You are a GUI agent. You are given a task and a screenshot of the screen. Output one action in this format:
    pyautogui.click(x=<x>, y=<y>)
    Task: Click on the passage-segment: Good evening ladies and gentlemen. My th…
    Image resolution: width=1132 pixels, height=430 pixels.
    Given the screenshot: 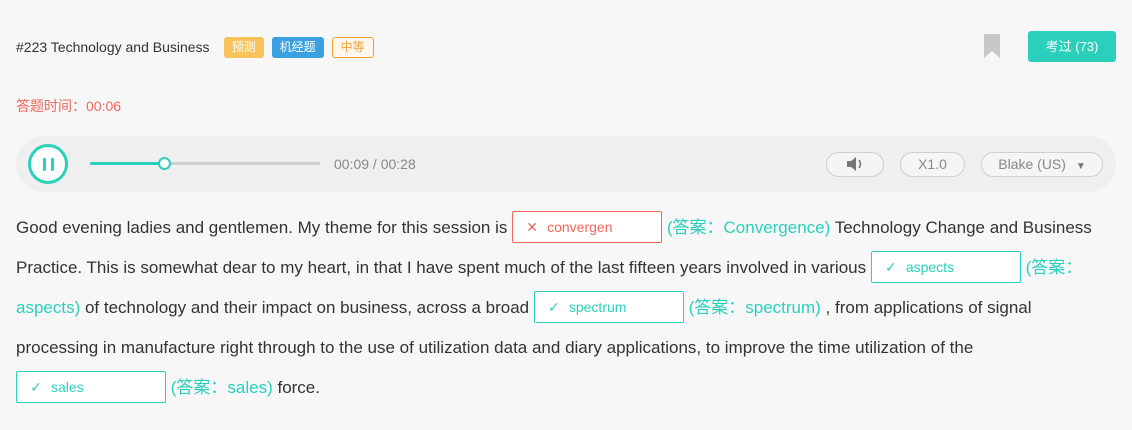 What is the action you would take?
    pyautogui.click(x=264, y=227)
    